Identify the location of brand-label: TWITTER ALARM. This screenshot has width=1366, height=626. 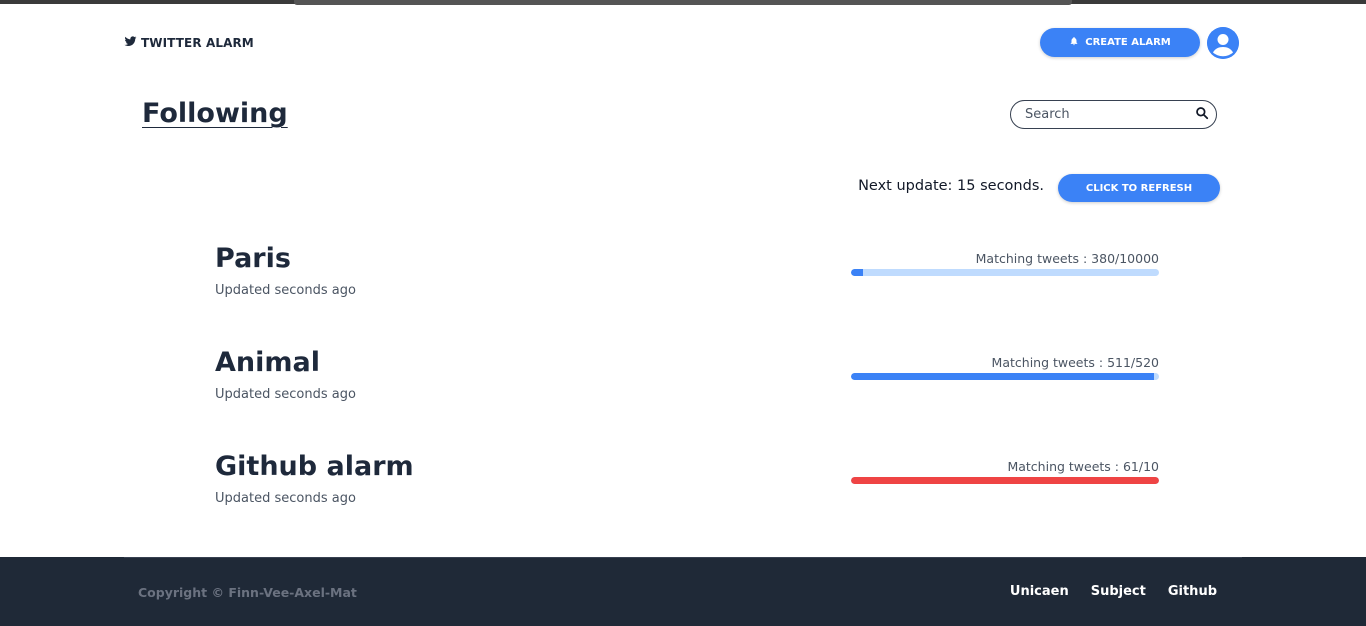
(197, 43).